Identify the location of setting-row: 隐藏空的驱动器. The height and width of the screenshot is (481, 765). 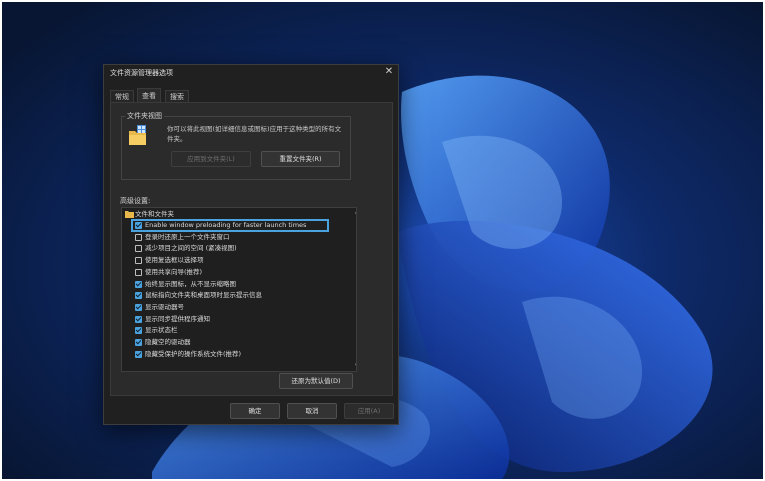
(234, 342).